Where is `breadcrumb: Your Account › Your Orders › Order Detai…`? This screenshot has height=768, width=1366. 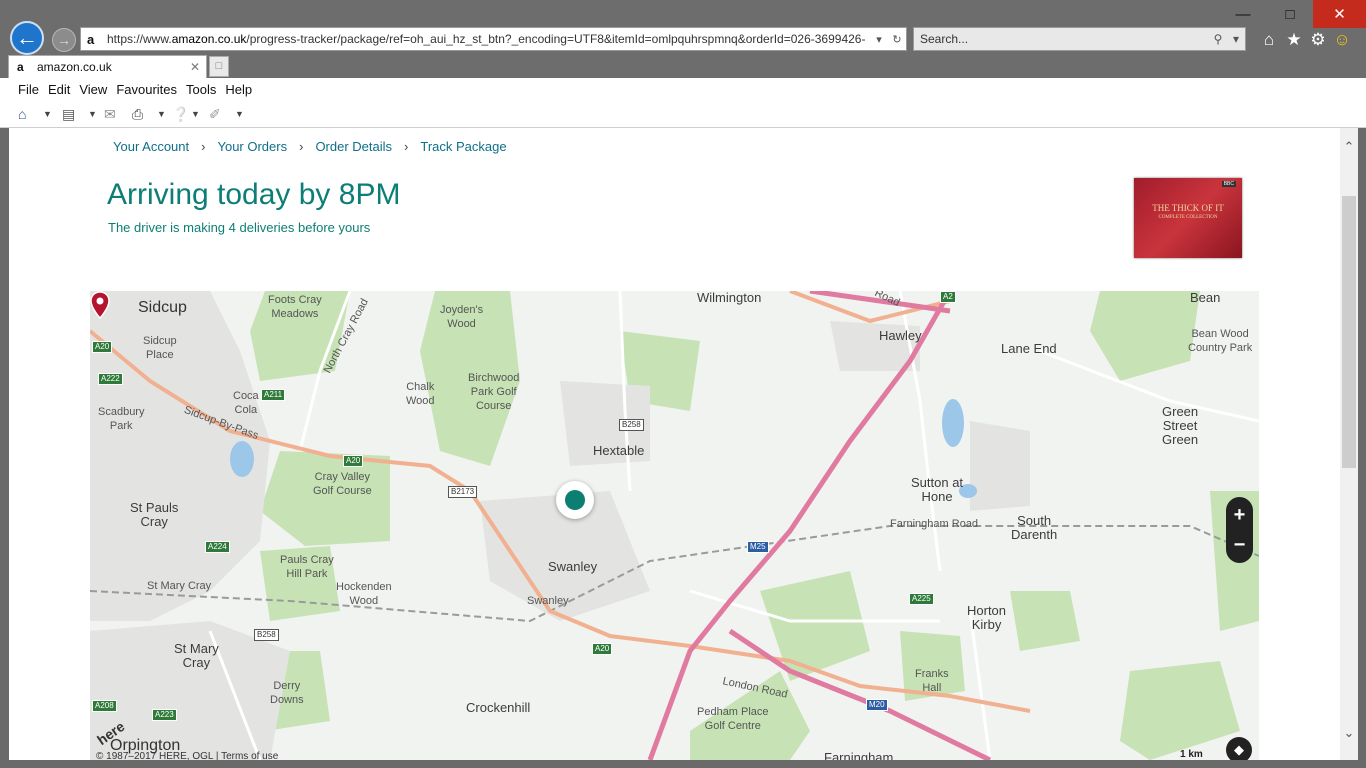
breadcrumb: Your Account › Your Orders › Order Detai… is located at coordinates (310, 146).